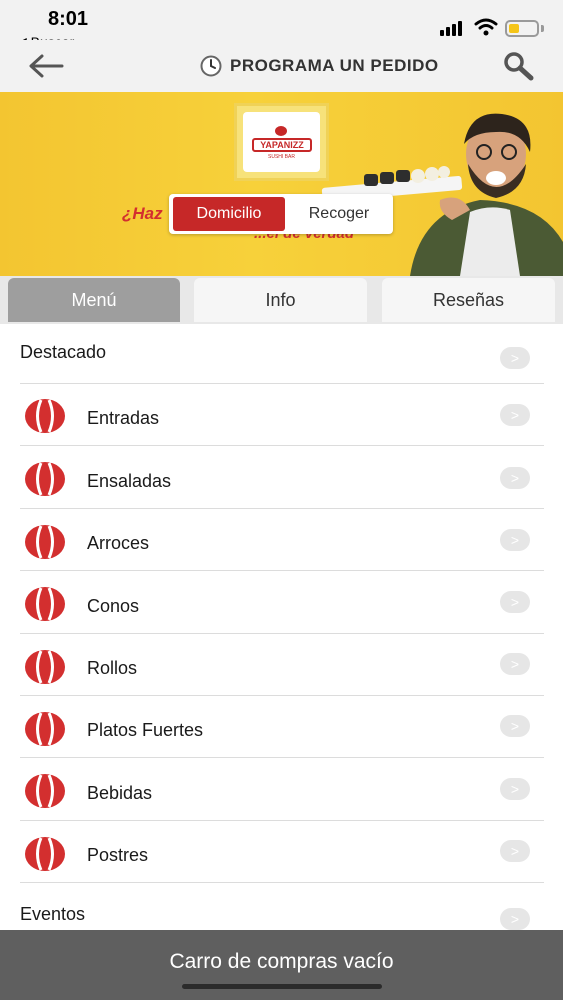  Describe the element at coordinates (46, 66) in the screenshot. I see `back-arrow-icon` at that location.